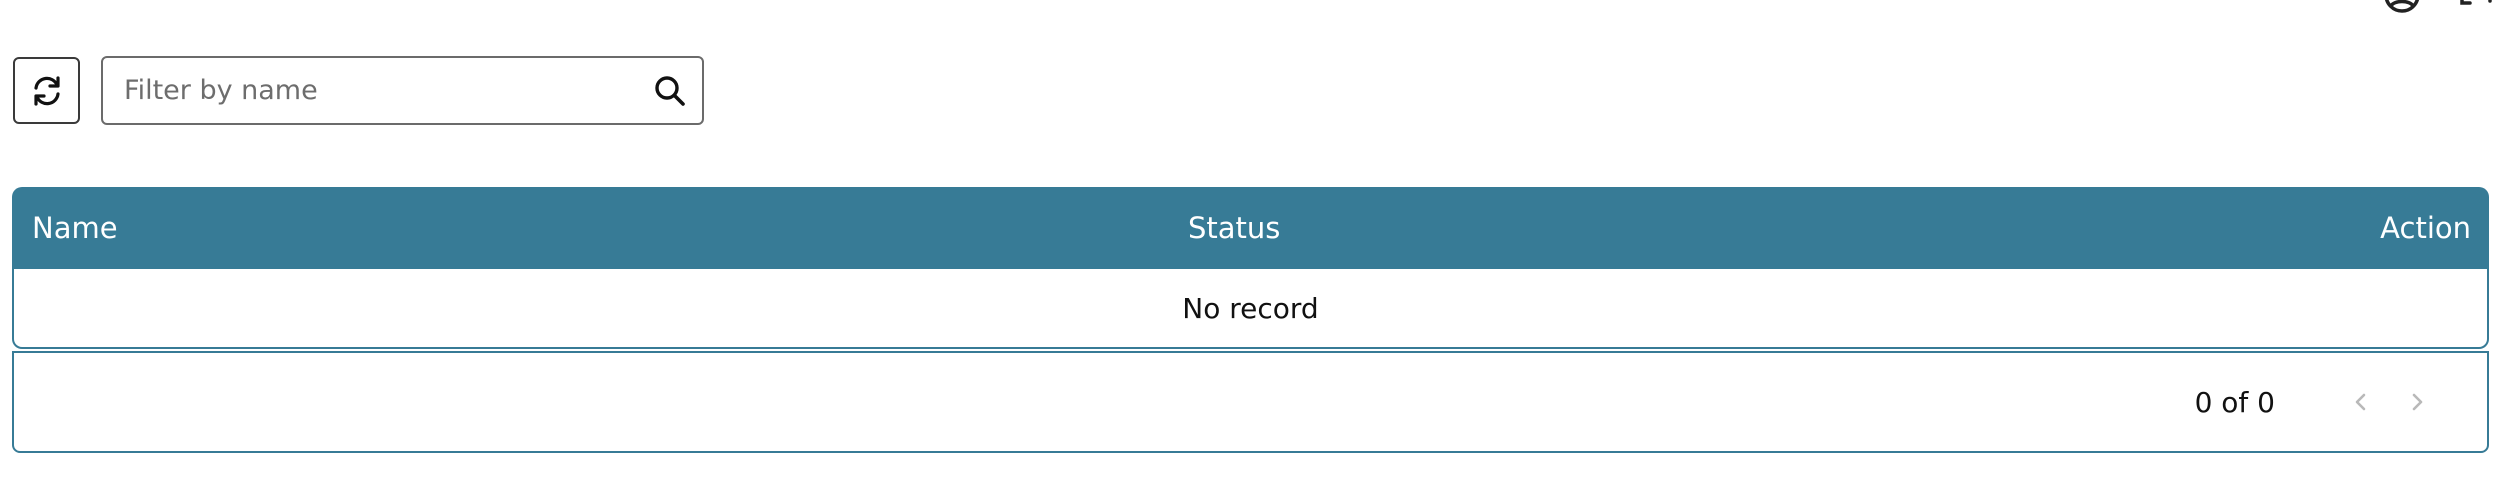 This screenshot has width=2500, height=492. I want to click on next-page-button, so click(2417, 402).